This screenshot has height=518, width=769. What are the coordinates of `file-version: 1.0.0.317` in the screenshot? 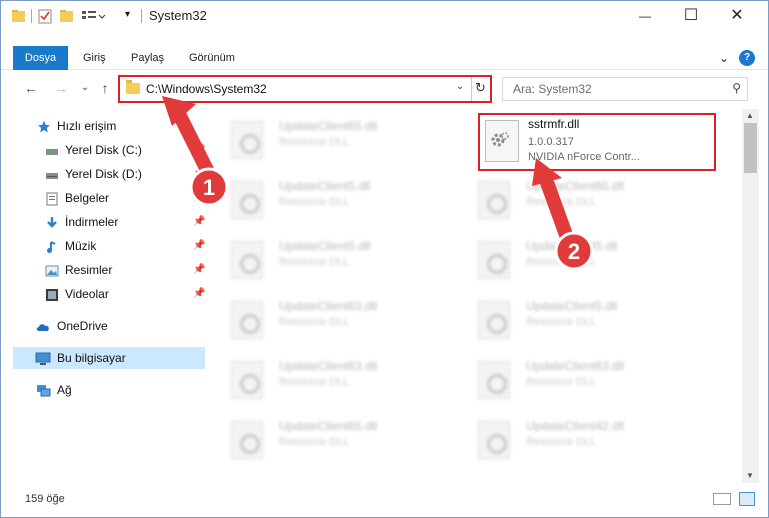 It's located at (551, 142).